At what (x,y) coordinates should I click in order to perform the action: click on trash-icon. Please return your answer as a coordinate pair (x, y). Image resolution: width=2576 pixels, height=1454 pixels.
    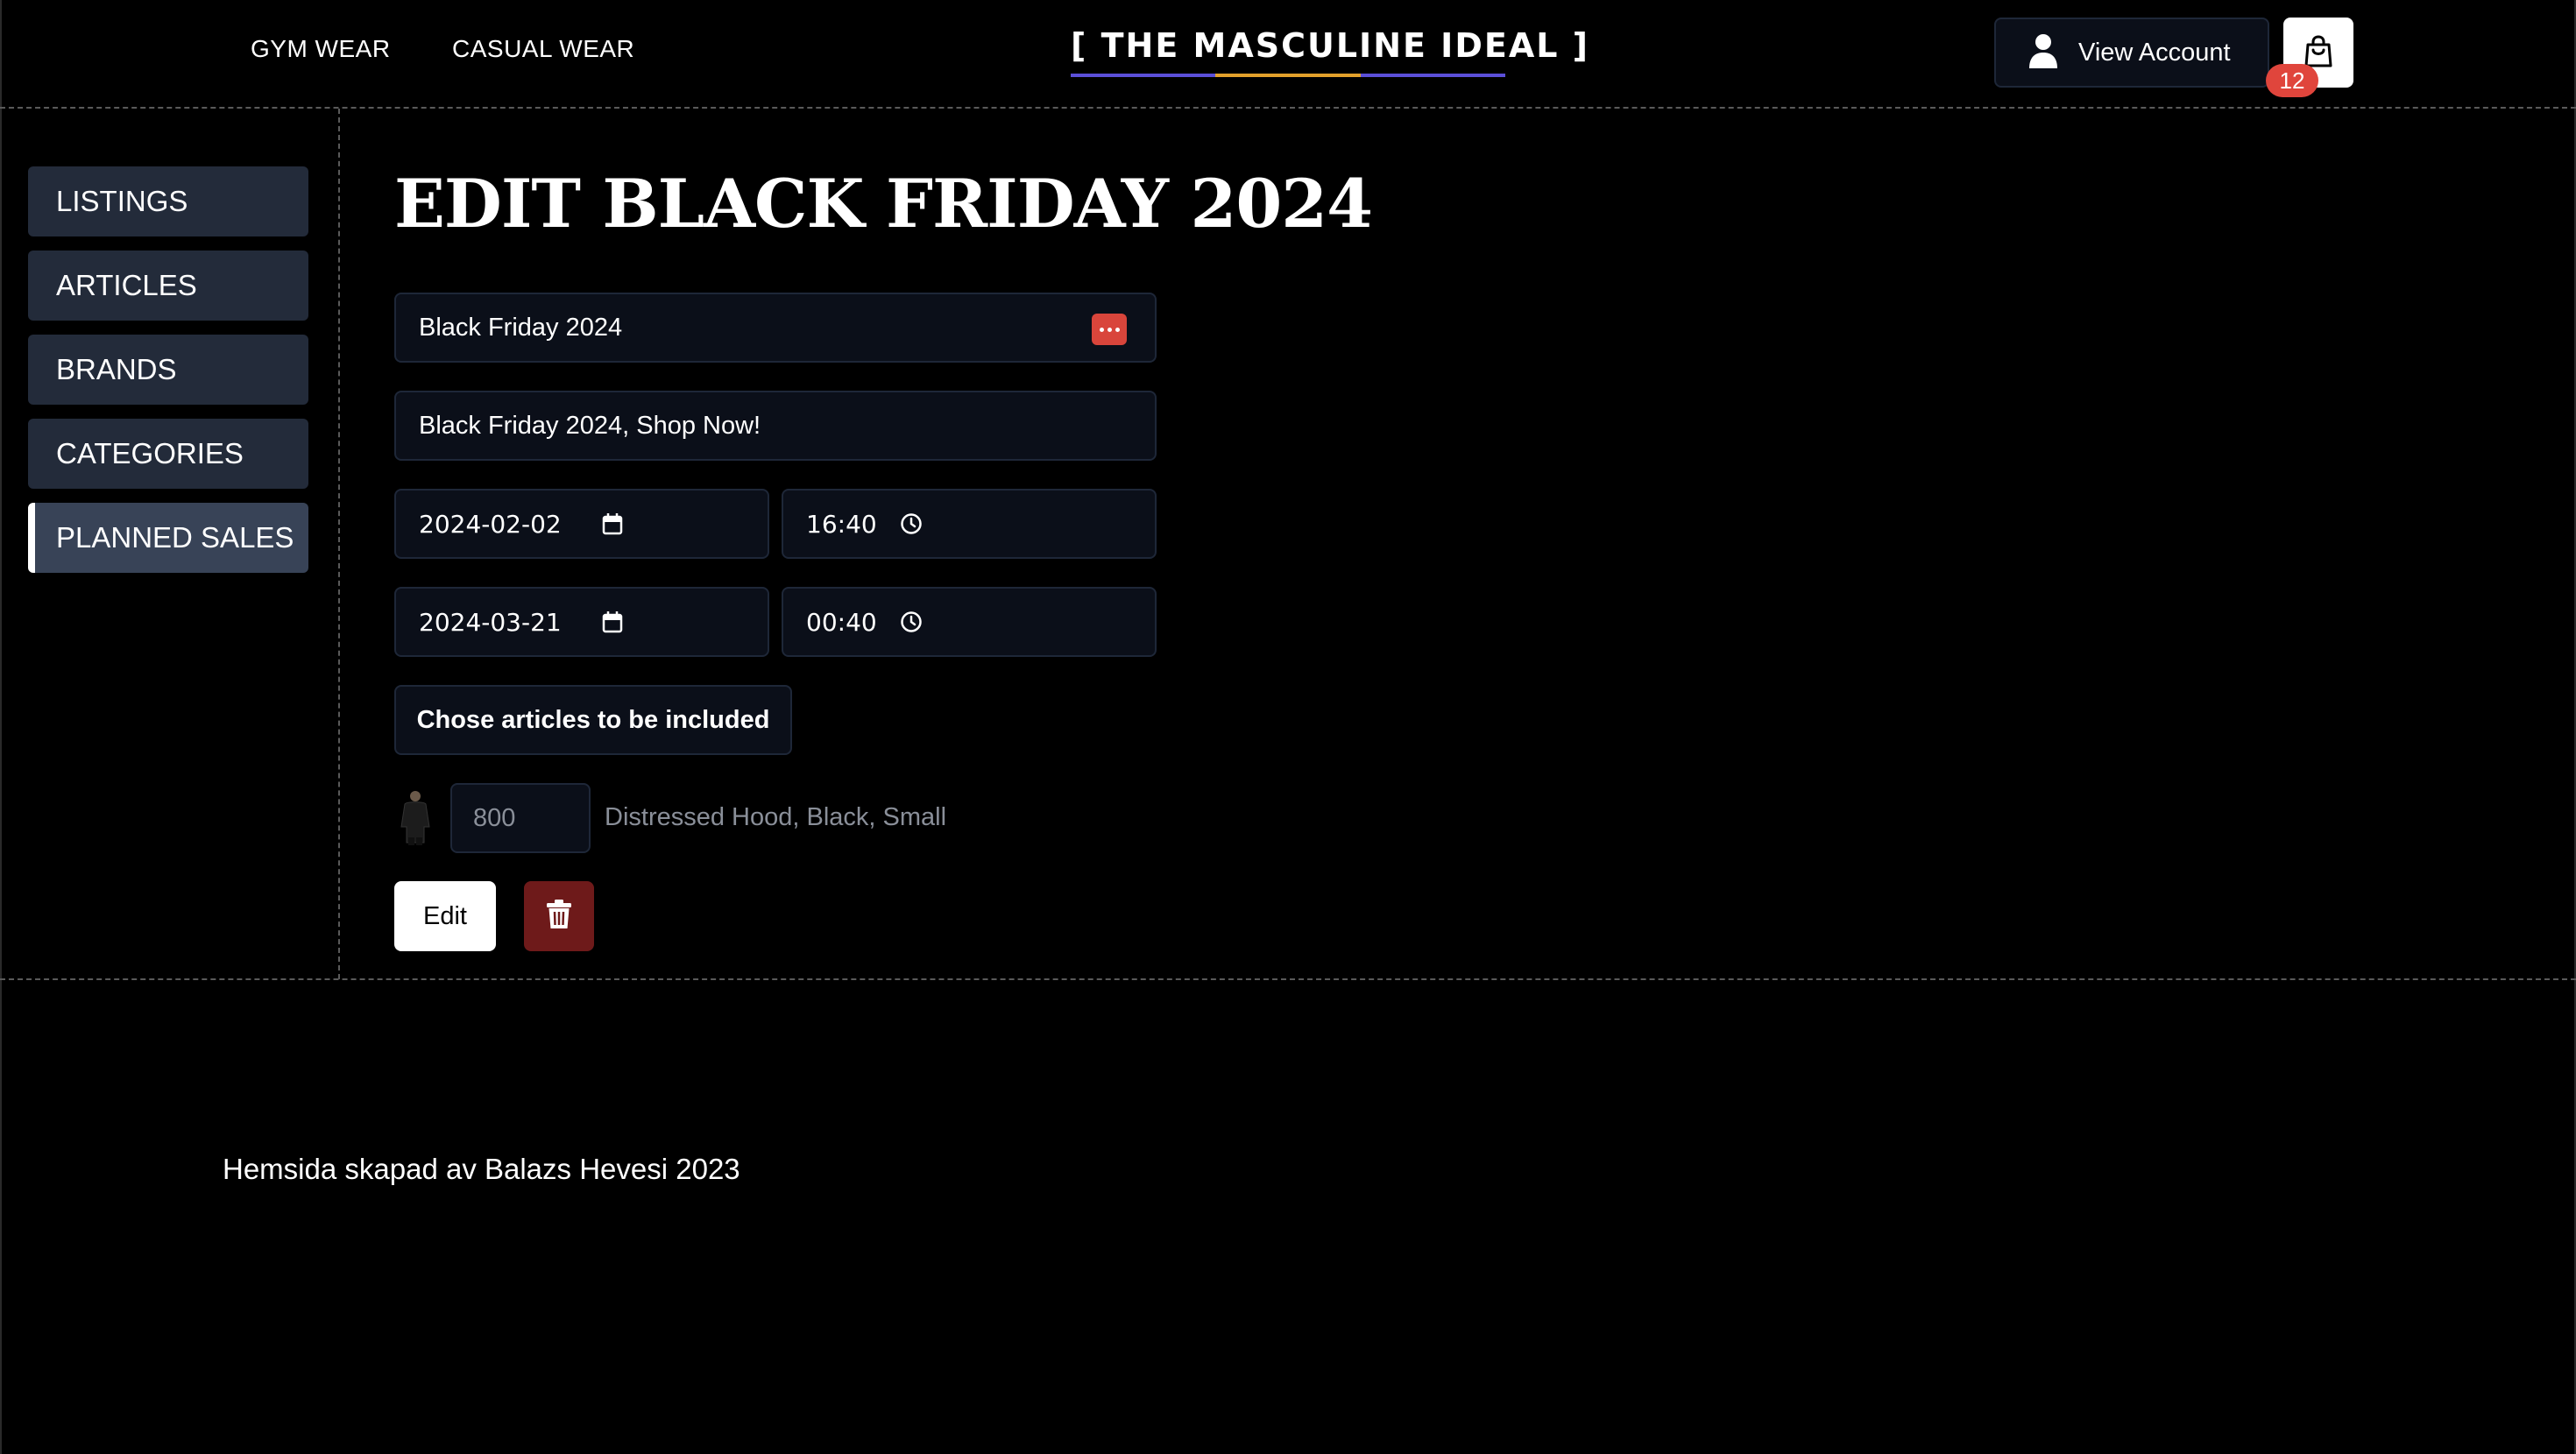
    Looking at the image, I should click on (559, 917).